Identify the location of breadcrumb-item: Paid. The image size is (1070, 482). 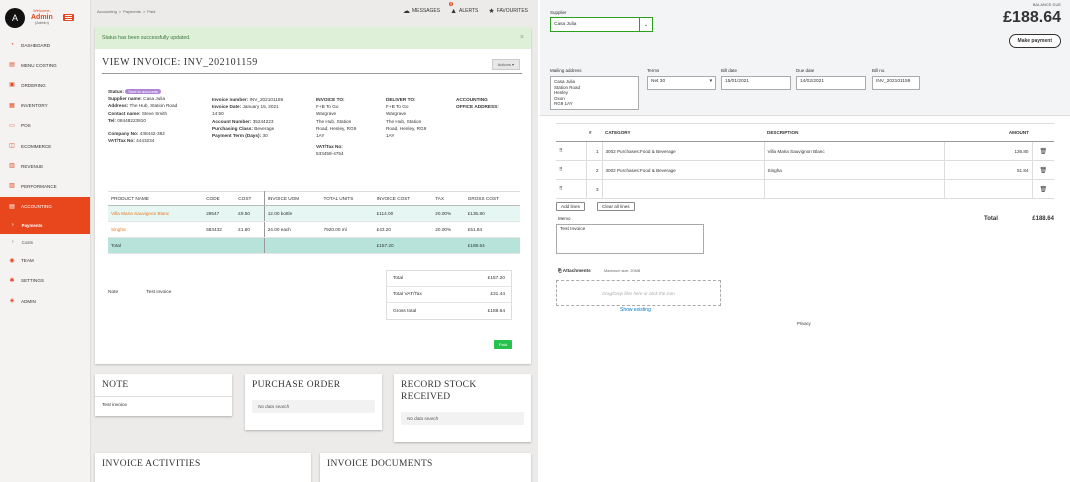
(151, 11).